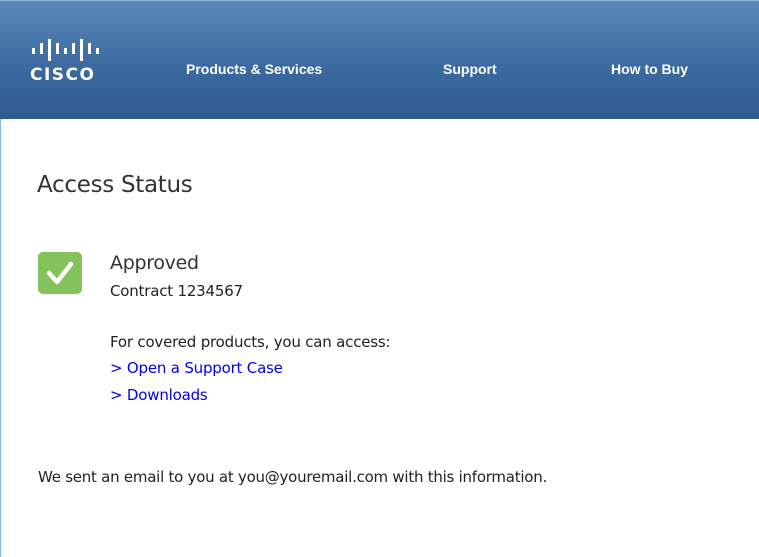  What do you see at coordinates (196, 368) in the screenshot?
I see `open-support-case-link: > Open a Support Case` at bounding box center [196, 368].